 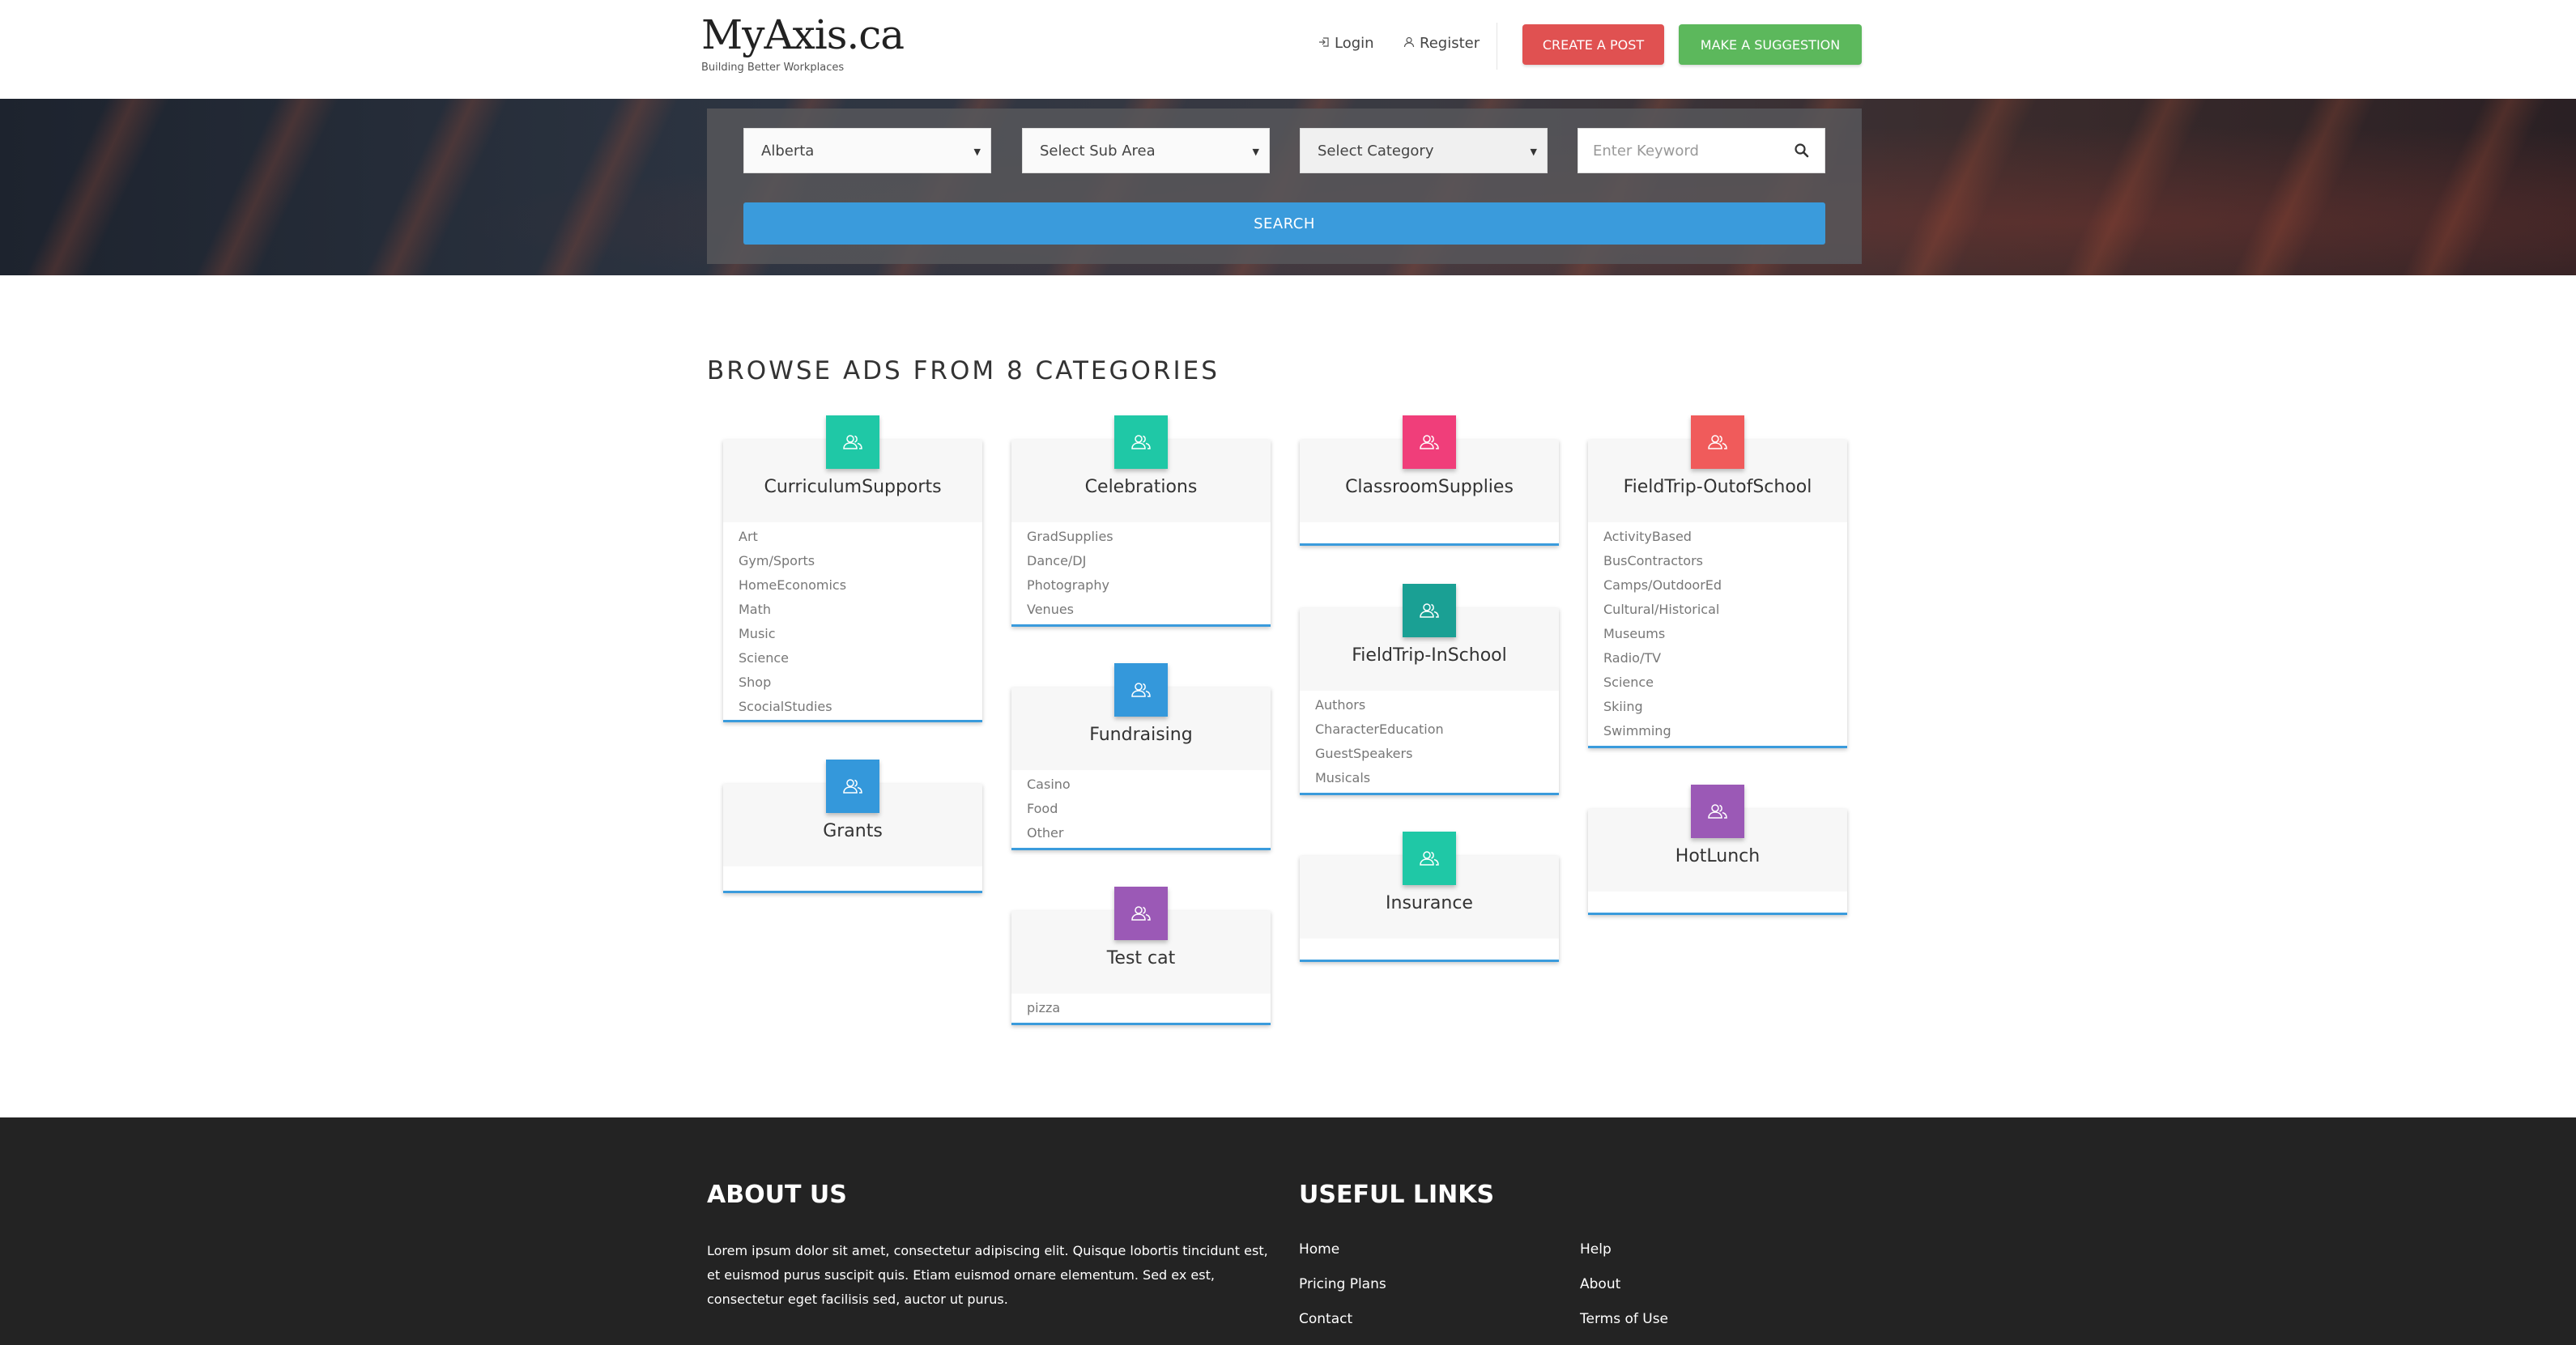 I want to click on subcategory-link: ActivityBased, so click(x=1647, y=536).